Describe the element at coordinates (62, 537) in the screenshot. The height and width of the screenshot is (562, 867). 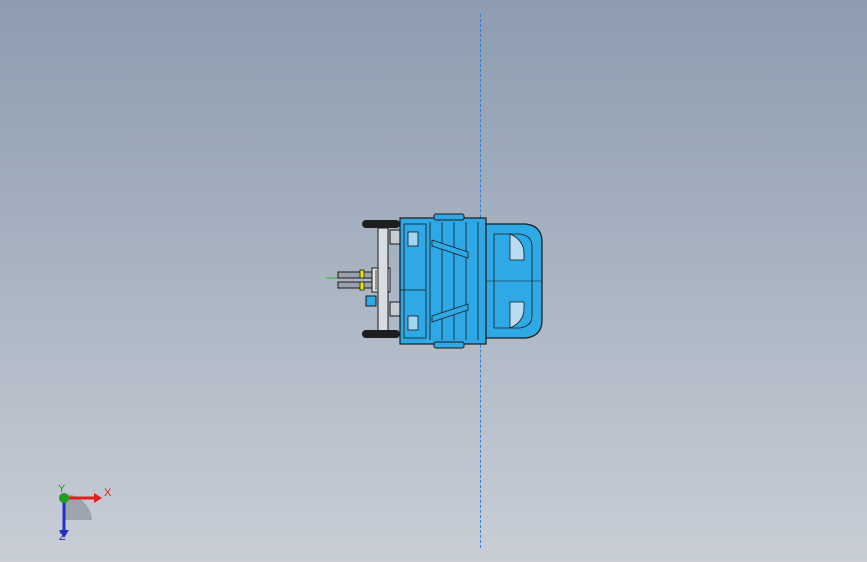
I see `z-axis-label: Z` at that location.